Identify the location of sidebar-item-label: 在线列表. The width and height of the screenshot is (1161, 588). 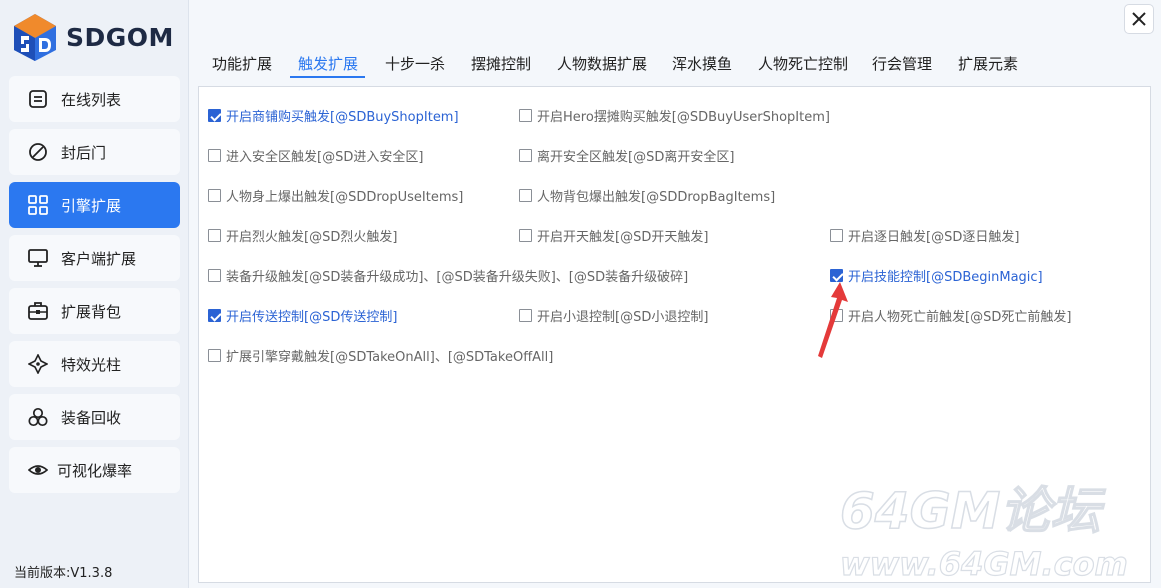
(91, 100).